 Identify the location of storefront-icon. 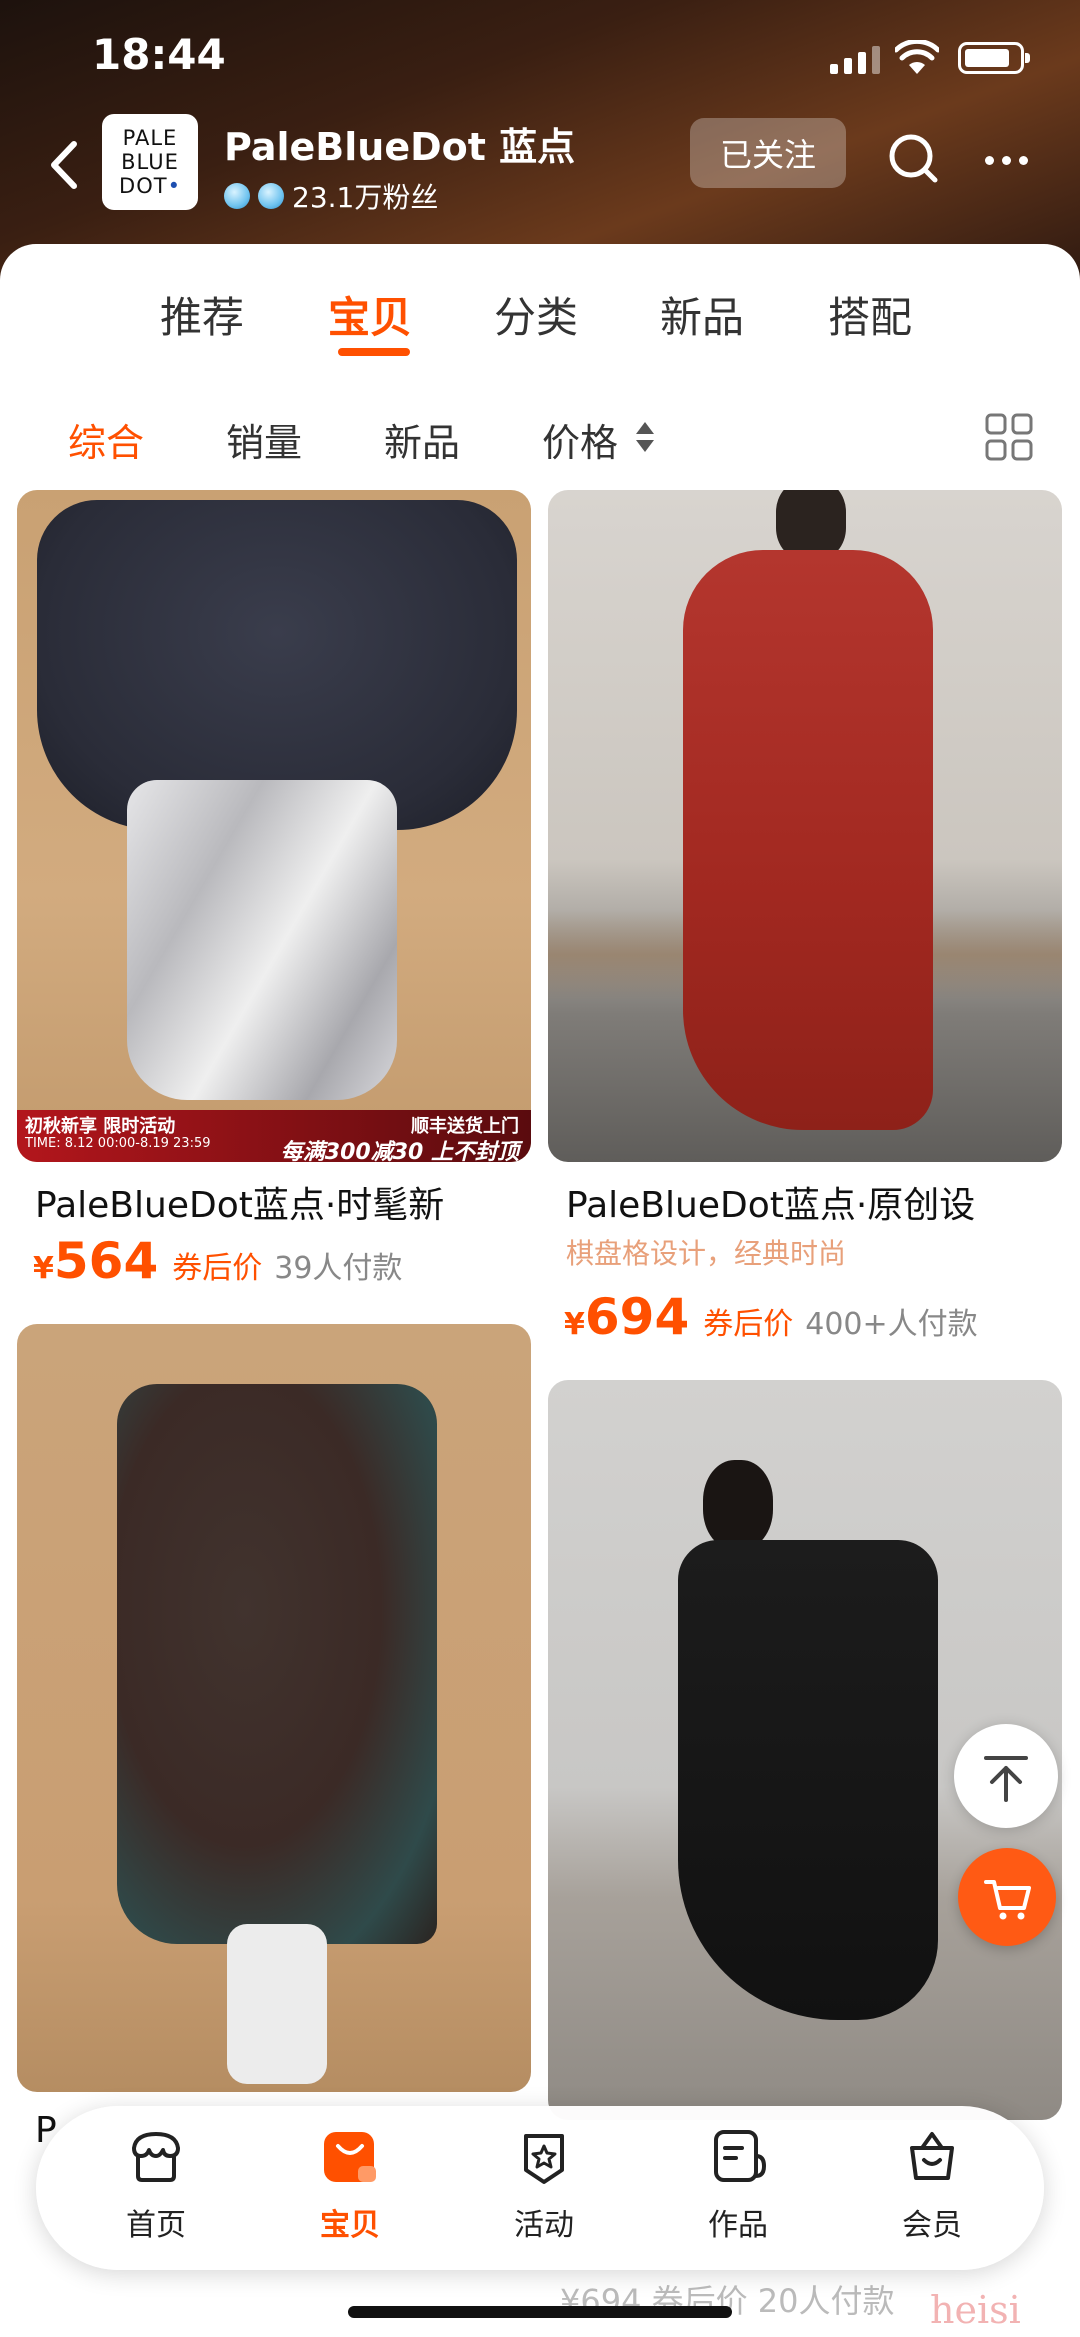
(156, 2157).